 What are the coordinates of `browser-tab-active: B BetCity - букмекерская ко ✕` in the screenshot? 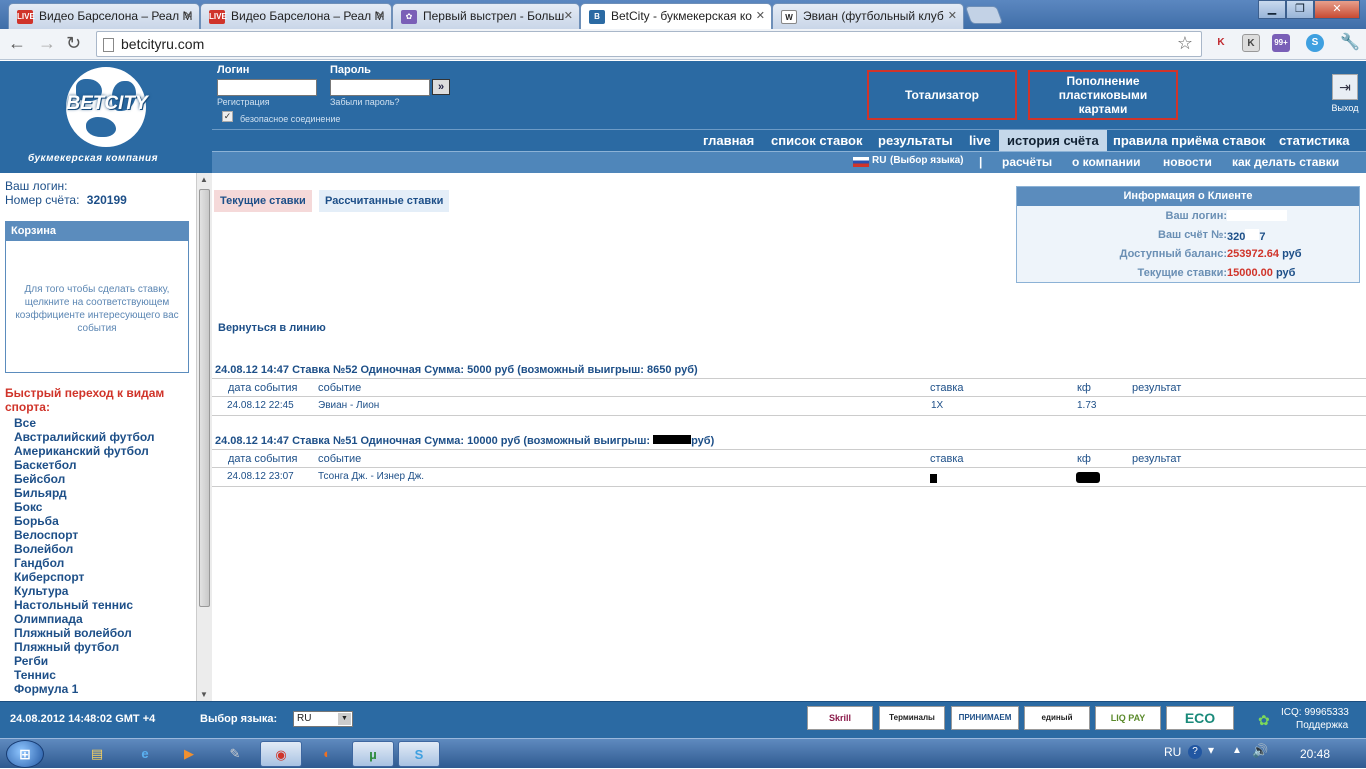 It's located at (676, 16).